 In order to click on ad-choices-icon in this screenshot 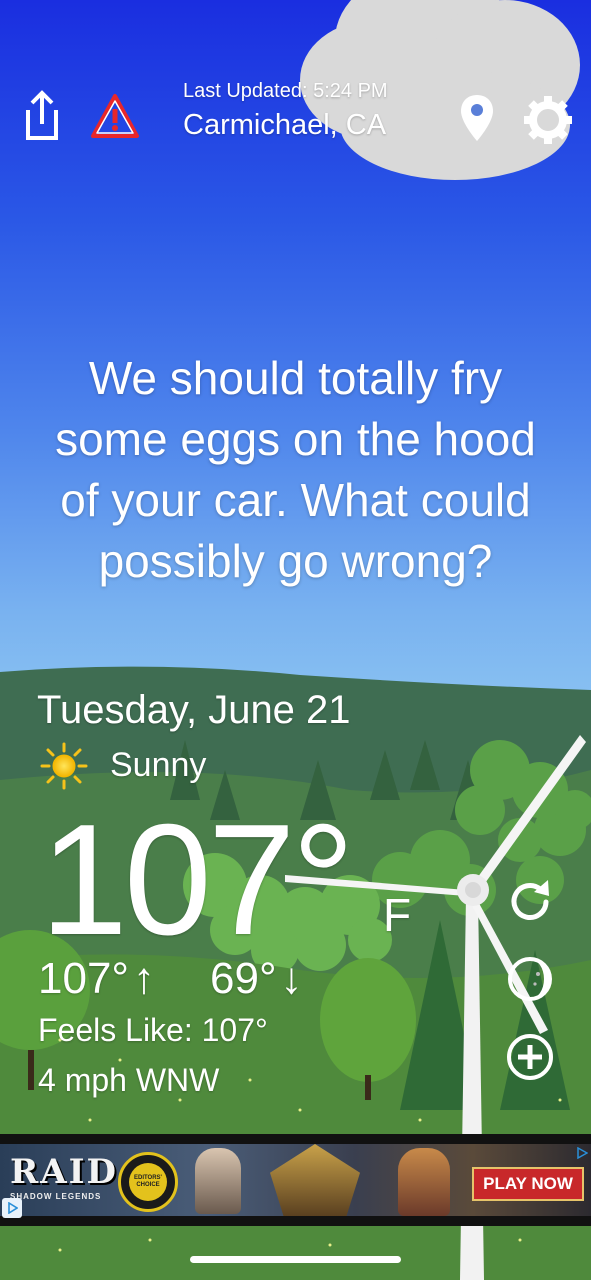, I will do `click(12, 1208)`.